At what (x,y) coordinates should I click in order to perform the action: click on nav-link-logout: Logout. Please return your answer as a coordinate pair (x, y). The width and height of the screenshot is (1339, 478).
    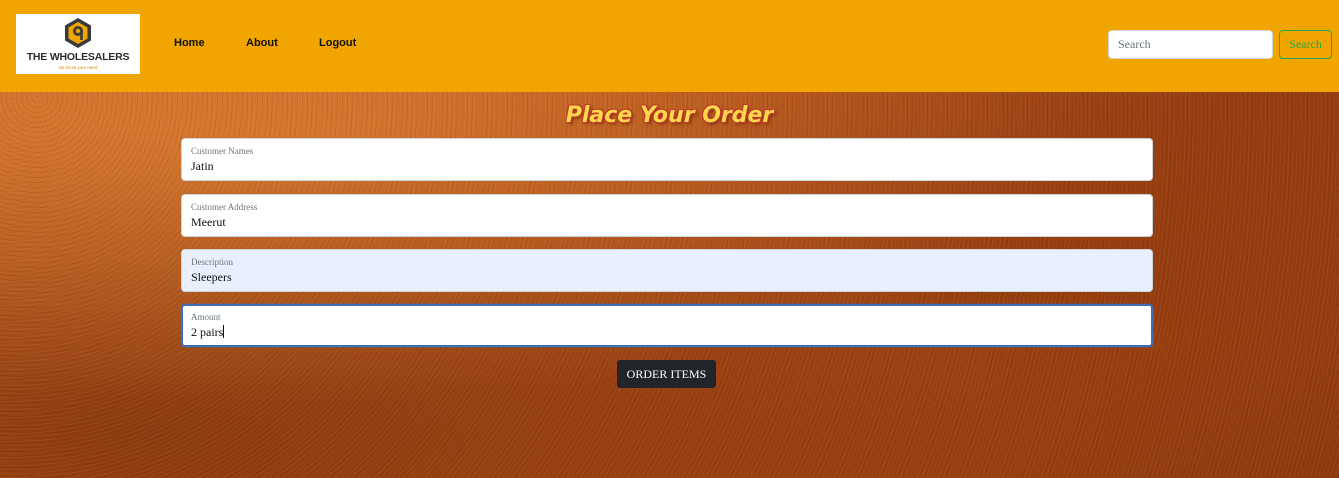
    Looking at the image, I should click on (337, 43).